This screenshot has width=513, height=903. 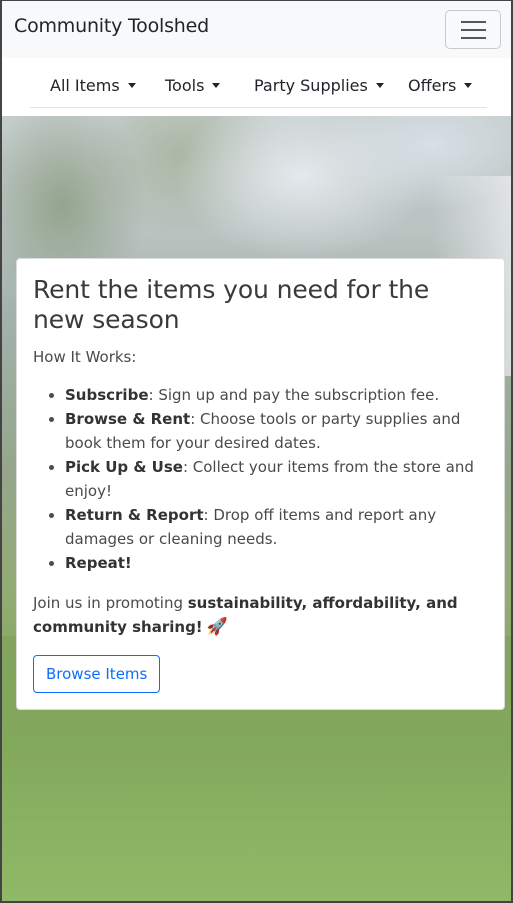 What do you see at coordinates (85, 357) in the screenshot?
I see `how-it-works-label: How It Works:` at bounding box center [85, 357].